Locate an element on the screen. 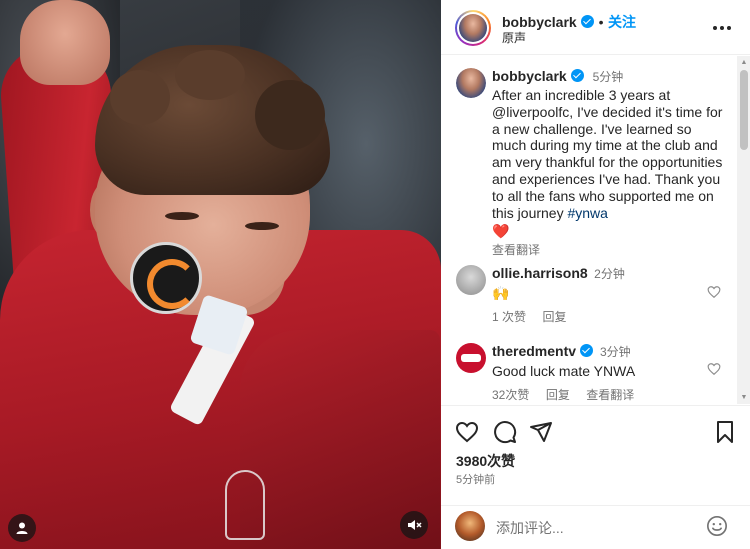  caption-avatar is located at coordinates (471, 83).